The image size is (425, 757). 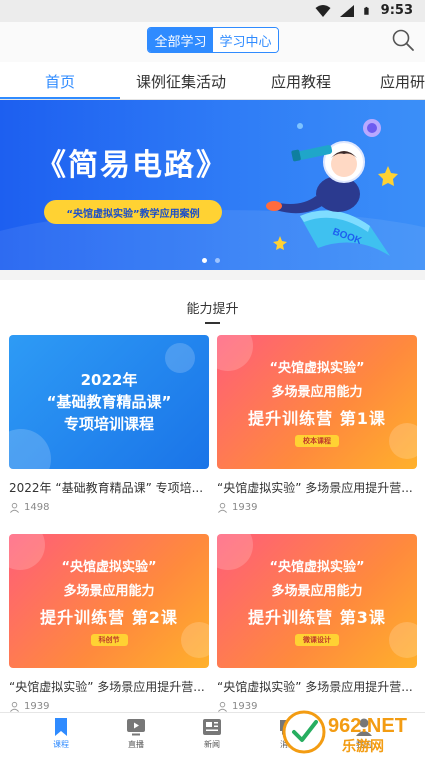 What do you see at coordinates (317, 418) in the screenshot?
I see `thumb-line-3: 提升训练营 第1课` at bounding box center [317, 418].